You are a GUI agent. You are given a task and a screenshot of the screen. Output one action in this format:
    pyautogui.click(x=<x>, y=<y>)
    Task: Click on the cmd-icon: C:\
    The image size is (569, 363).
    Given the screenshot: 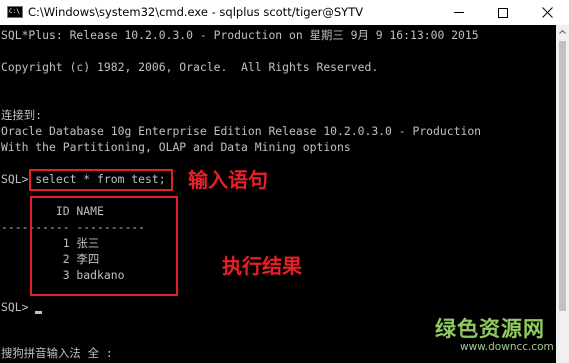 What is the action you would take?
    pyautogui.click(x=15, y=12)
    